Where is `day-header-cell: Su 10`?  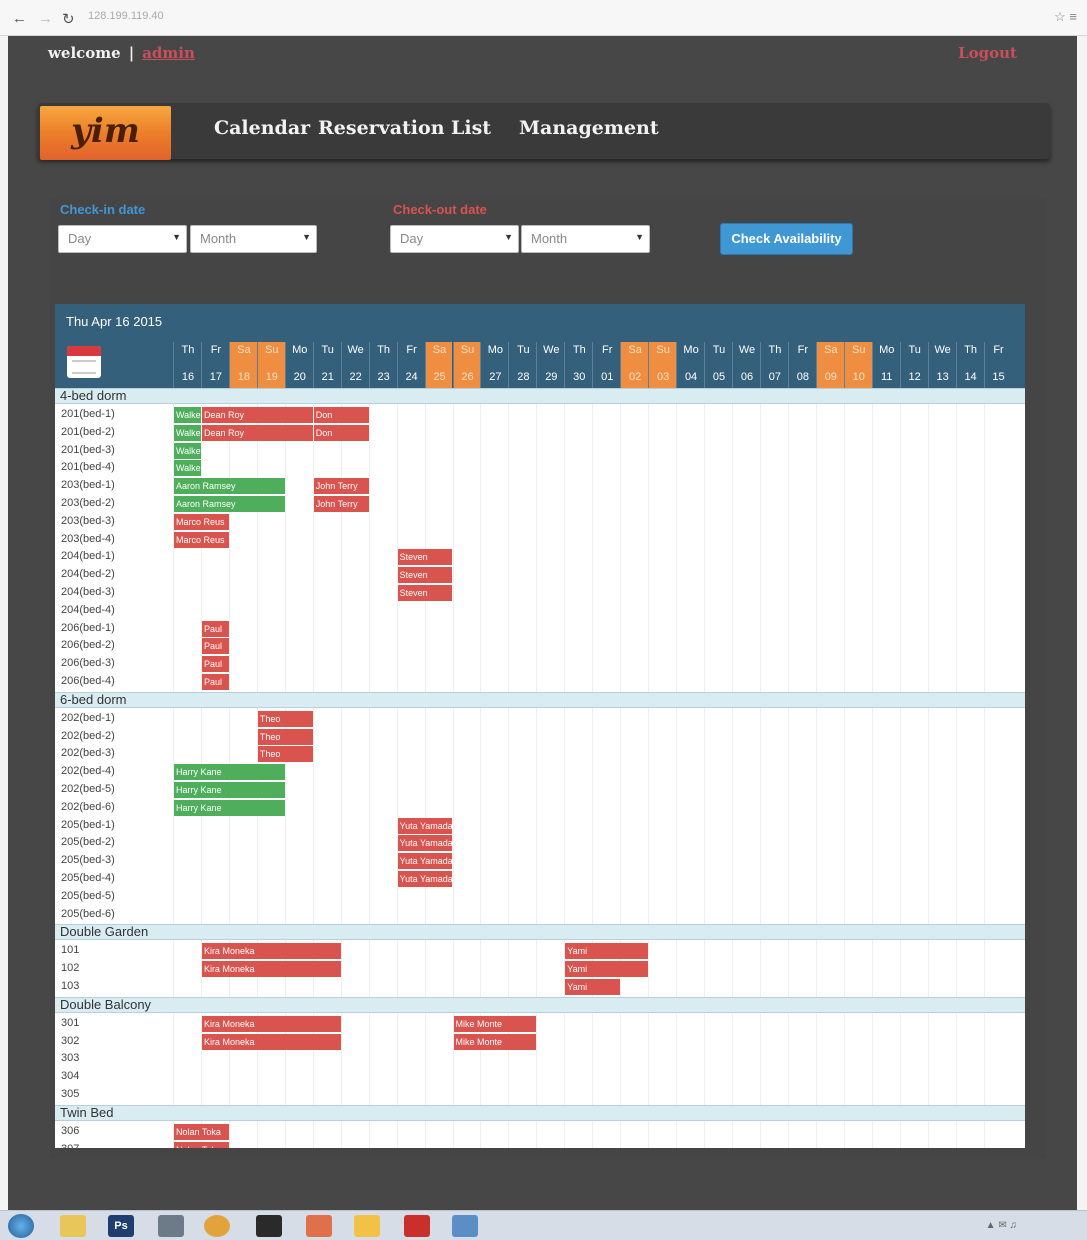
day-header-cell: Su 10 is located at coordinates (857, 365).